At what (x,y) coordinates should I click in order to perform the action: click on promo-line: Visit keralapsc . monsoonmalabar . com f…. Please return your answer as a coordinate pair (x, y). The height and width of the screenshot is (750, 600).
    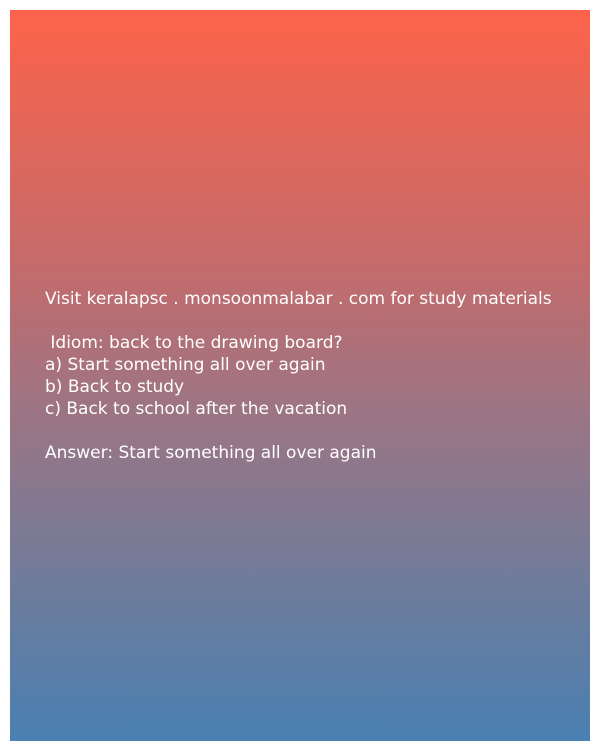
    Looking at the image, I should click on (298, 299).